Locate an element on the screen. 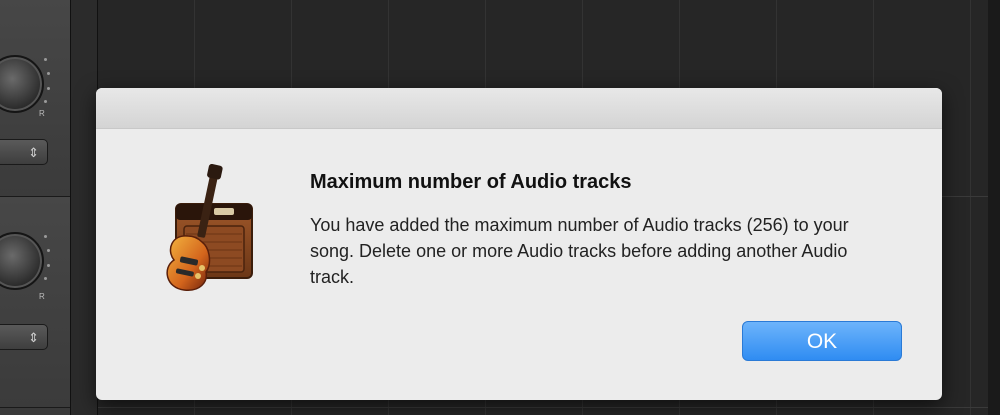 The height and width of the screenshot is (415, 1000). track-color-strip is located at coordinates (84, 207).